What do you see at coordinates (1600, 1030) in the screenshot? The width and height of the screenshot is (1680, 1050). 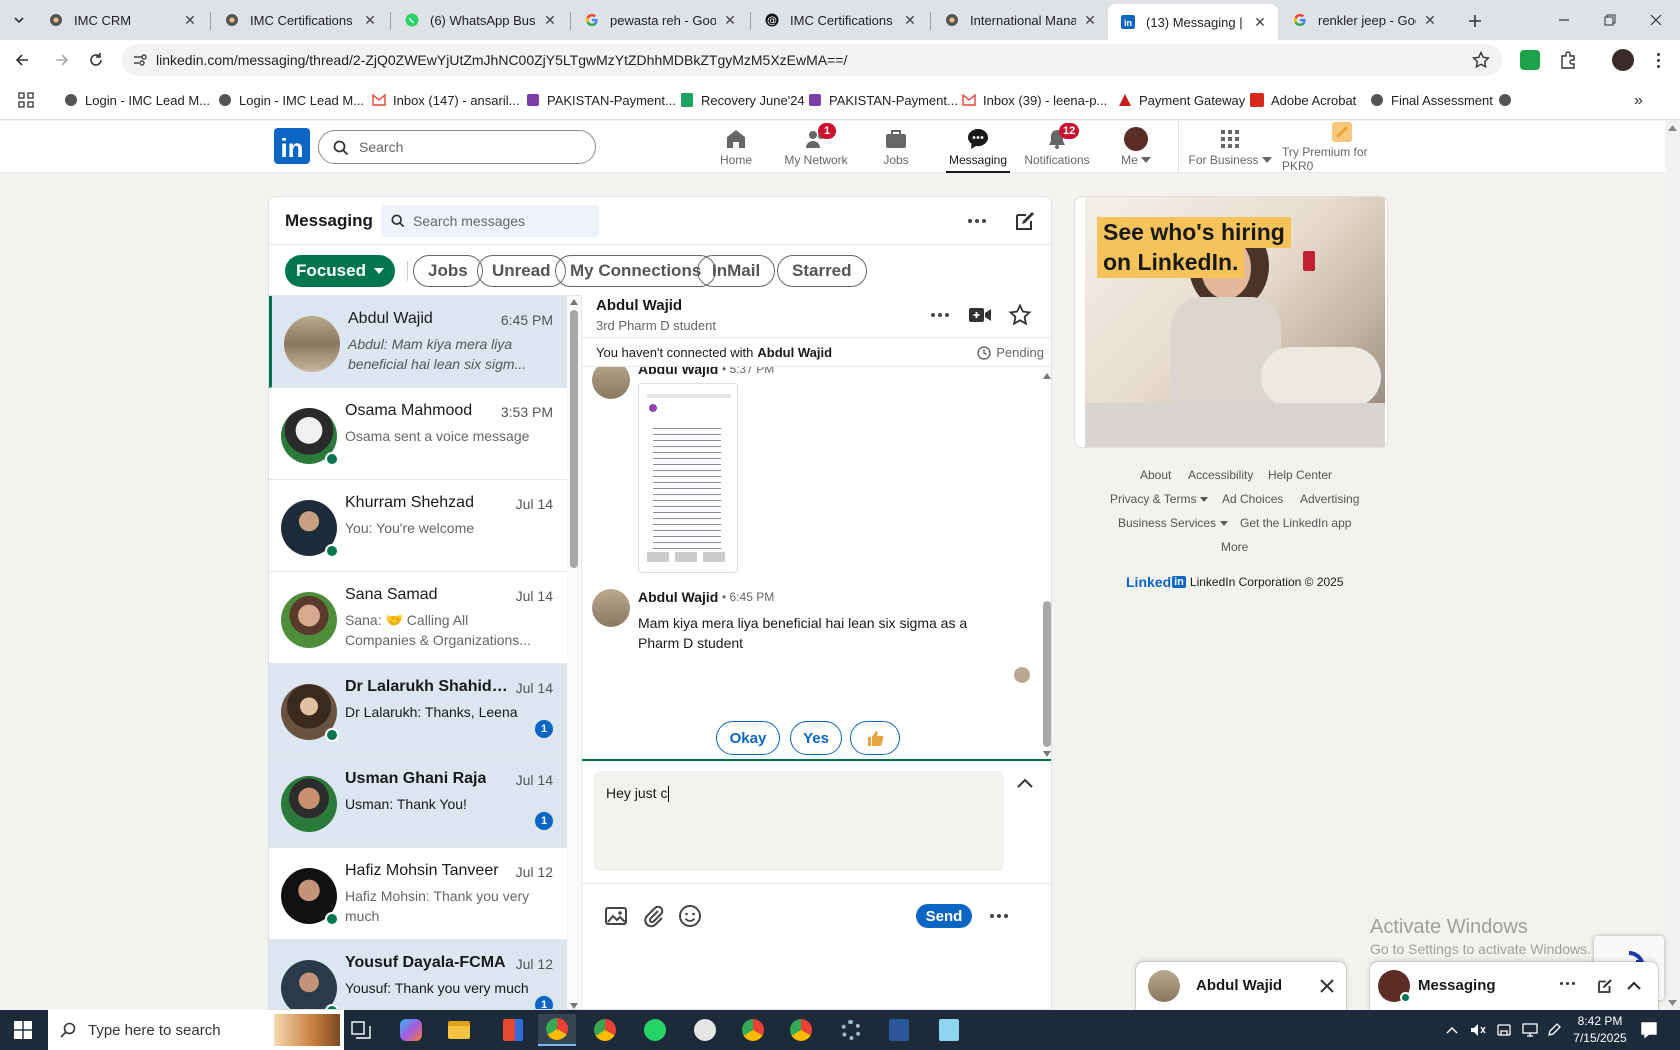 I see `taskbar-clock: 8:42 PM 7/15/2025` at bounding box center [1600, 1030].